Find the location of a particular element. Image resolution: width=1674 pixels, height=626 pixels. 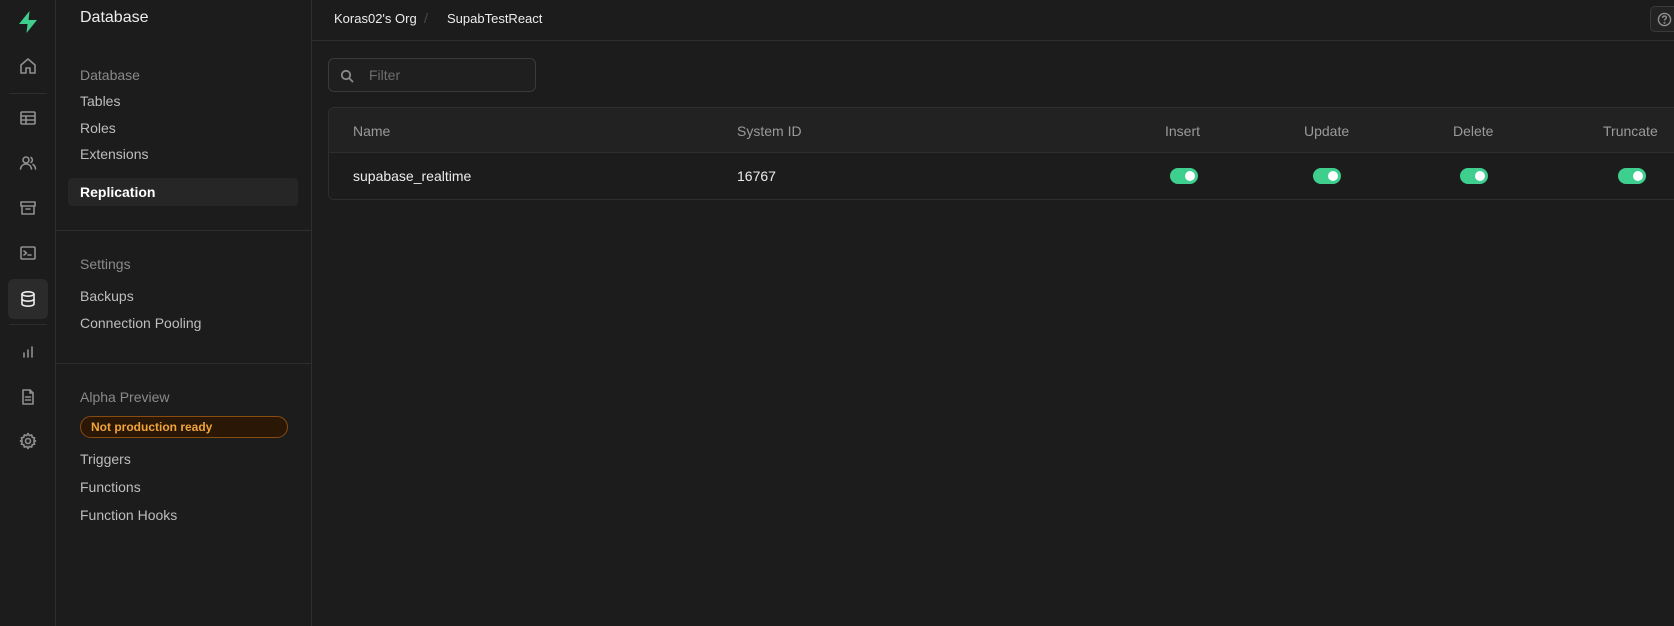

column-header-system-id: System ID is located at coordinates (769, 131).